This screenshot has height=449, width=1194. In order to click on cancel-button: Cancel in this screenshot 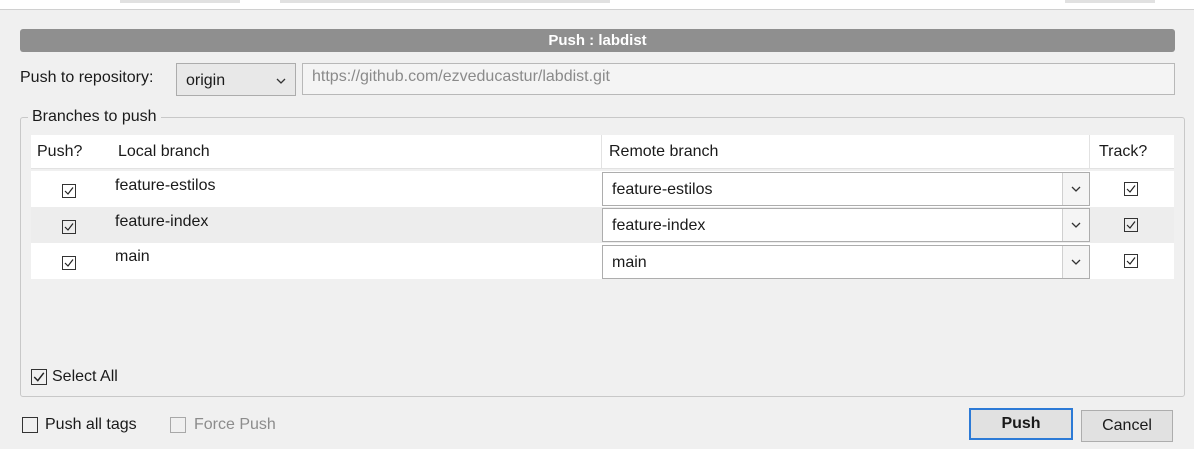, I will do `click(1127, 426)`.